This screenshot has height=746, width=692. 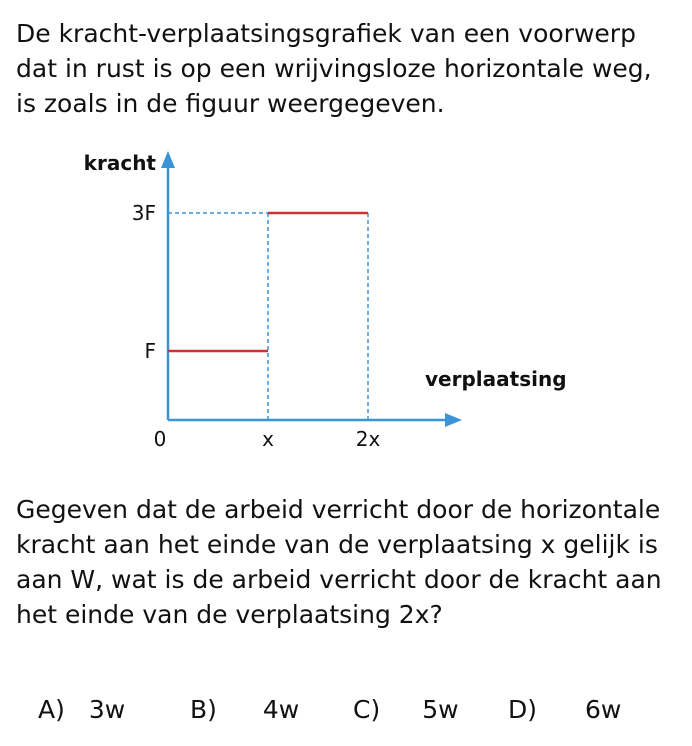 I want to click on answer-option-a: A) 3w, so click(x=81, y=710).